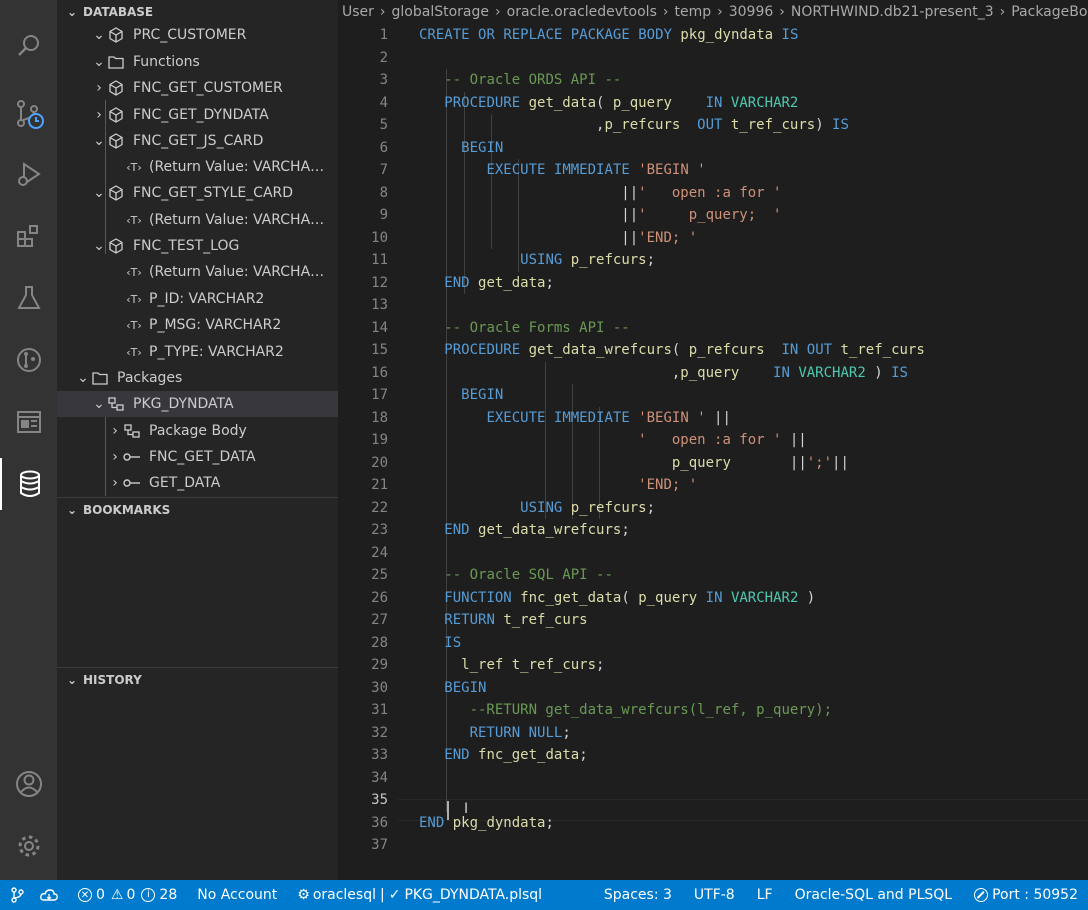  What do you see at coordinates (28, 236) in the screenshot?
I see `extensions-icon` at bounding box center [28, 236].